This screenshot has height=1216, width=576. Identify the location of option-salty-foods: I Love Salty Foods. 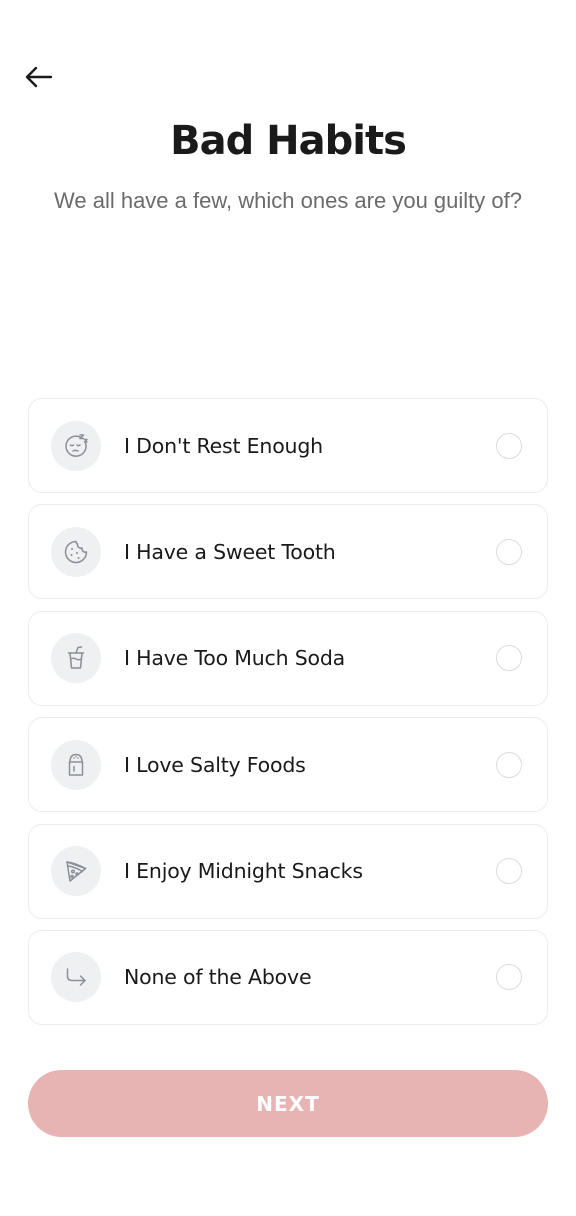
(288, 765).